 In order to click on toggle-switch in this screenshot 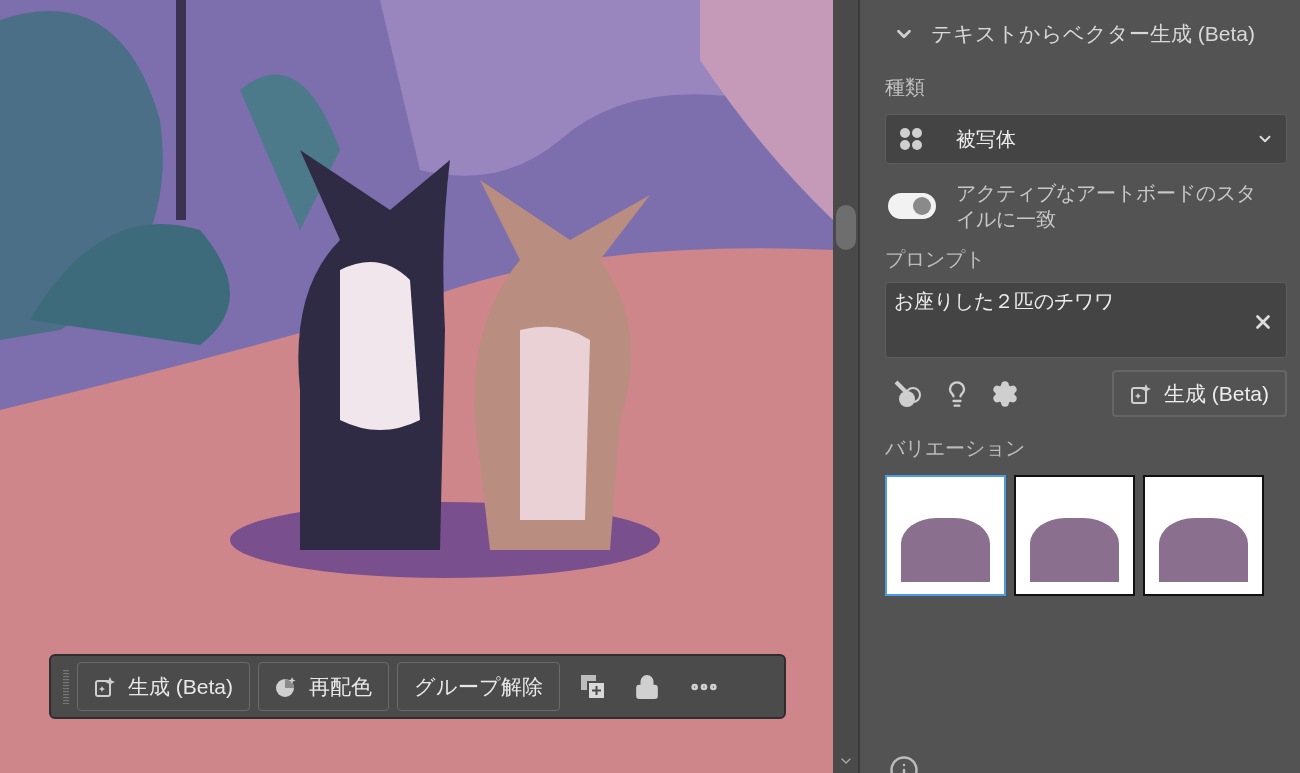, I will do `click(912, 206)`.